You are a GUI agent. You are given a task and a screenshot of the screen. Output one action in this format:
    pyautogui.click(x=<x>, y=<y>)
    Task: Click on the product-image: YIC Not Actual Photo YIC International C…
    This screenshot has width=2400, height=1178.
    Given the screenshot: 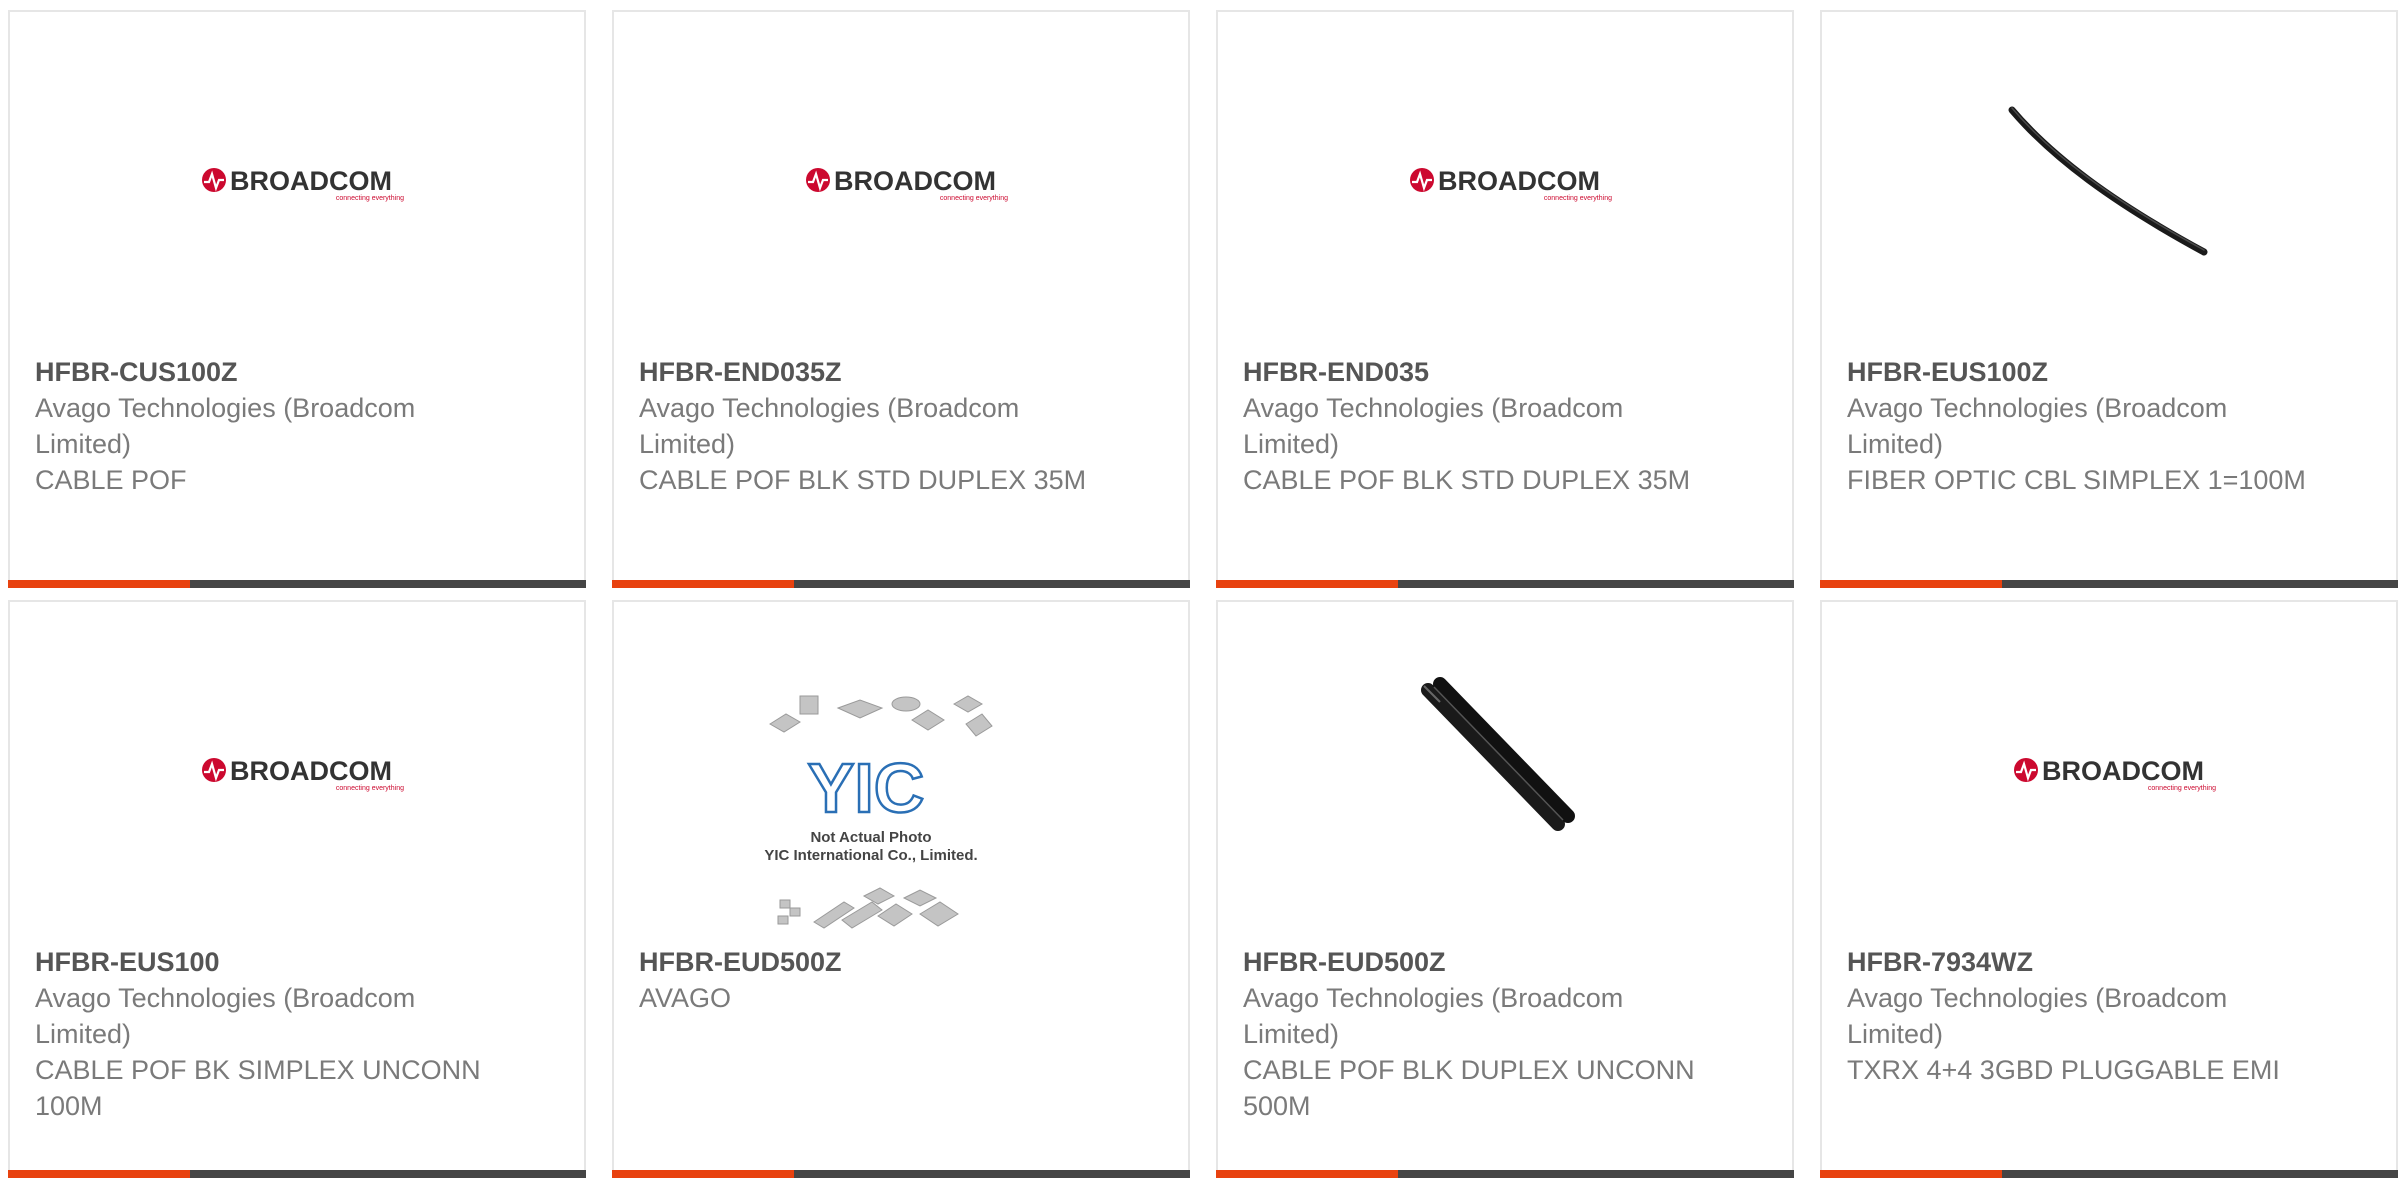 What is the action you would take?
    pyautogui.click(x=901, y=772)
    